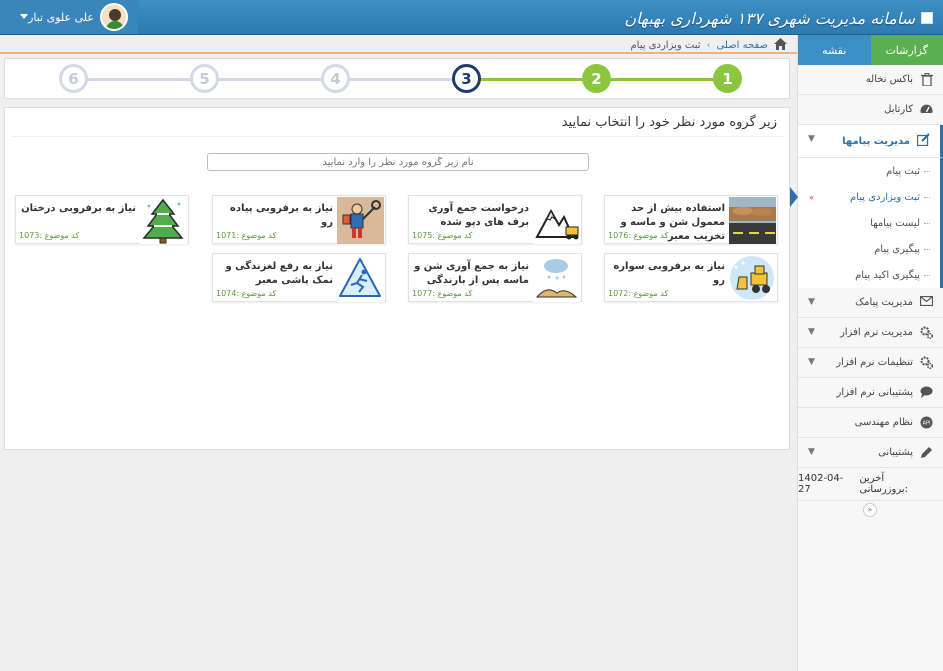 Image resolution: width=943 pixels, height=671 pixels. What do you see at coordinates (926, 109) in the screenshot?
I see `dashboard-icon` at bounding box center [926, 109].